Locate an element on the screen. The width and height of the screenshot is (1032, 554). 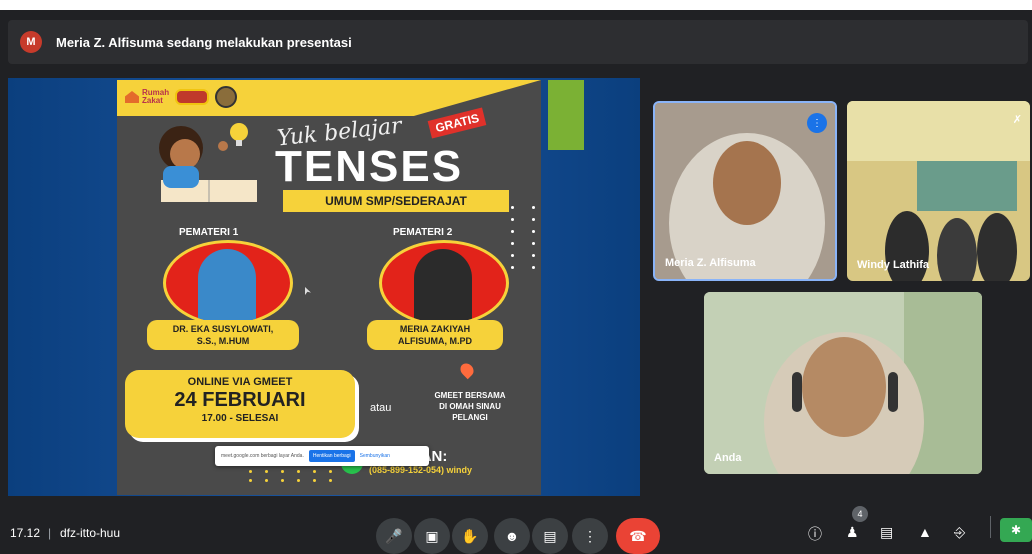
location-pin-icon is located at coordinates (467, 370).